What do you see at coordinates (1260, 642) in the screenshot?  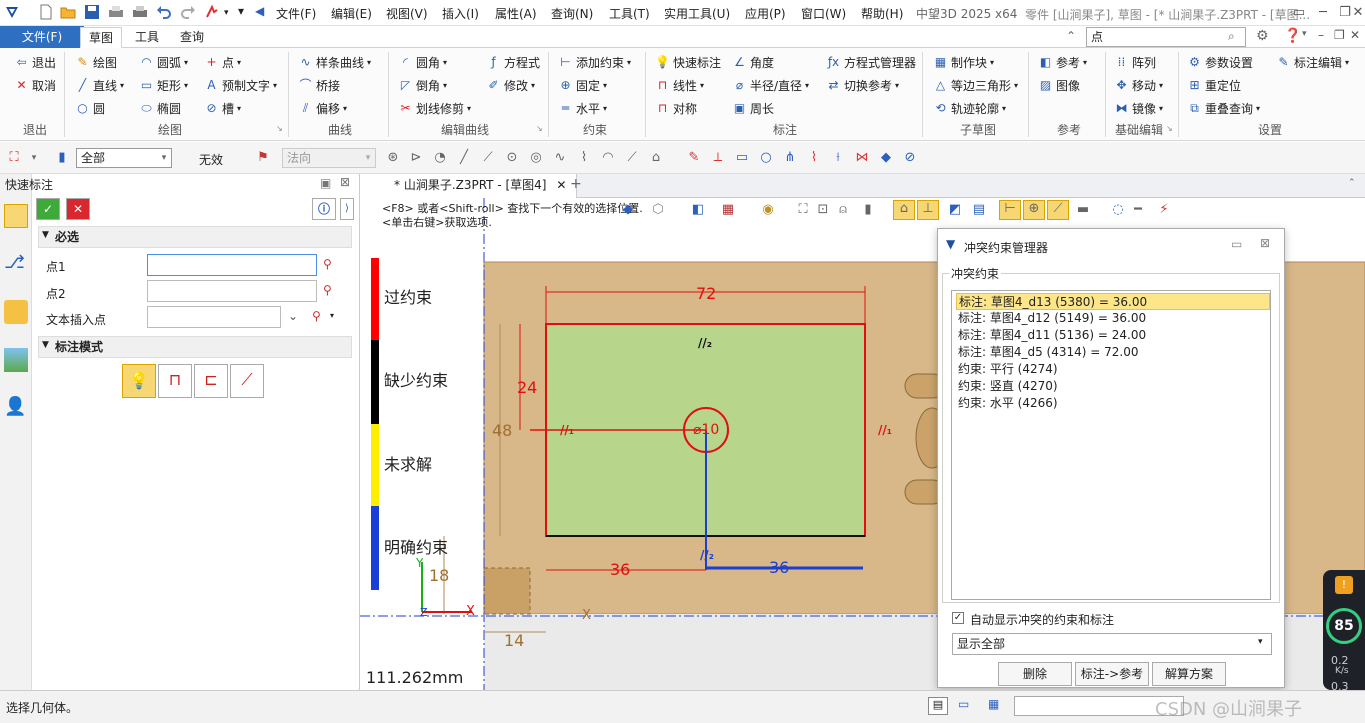 I see `chevron-down-icon: ▾` at bounding box center [1260, 642].